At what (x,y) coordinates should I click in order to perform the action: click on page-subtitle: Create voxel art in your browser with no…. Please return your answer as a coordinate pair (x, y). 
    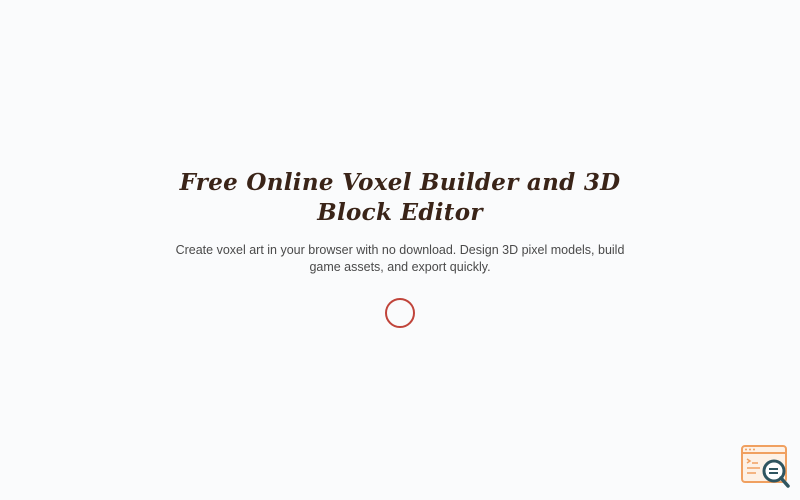
    Looking at the image, I should click on (400, 258).